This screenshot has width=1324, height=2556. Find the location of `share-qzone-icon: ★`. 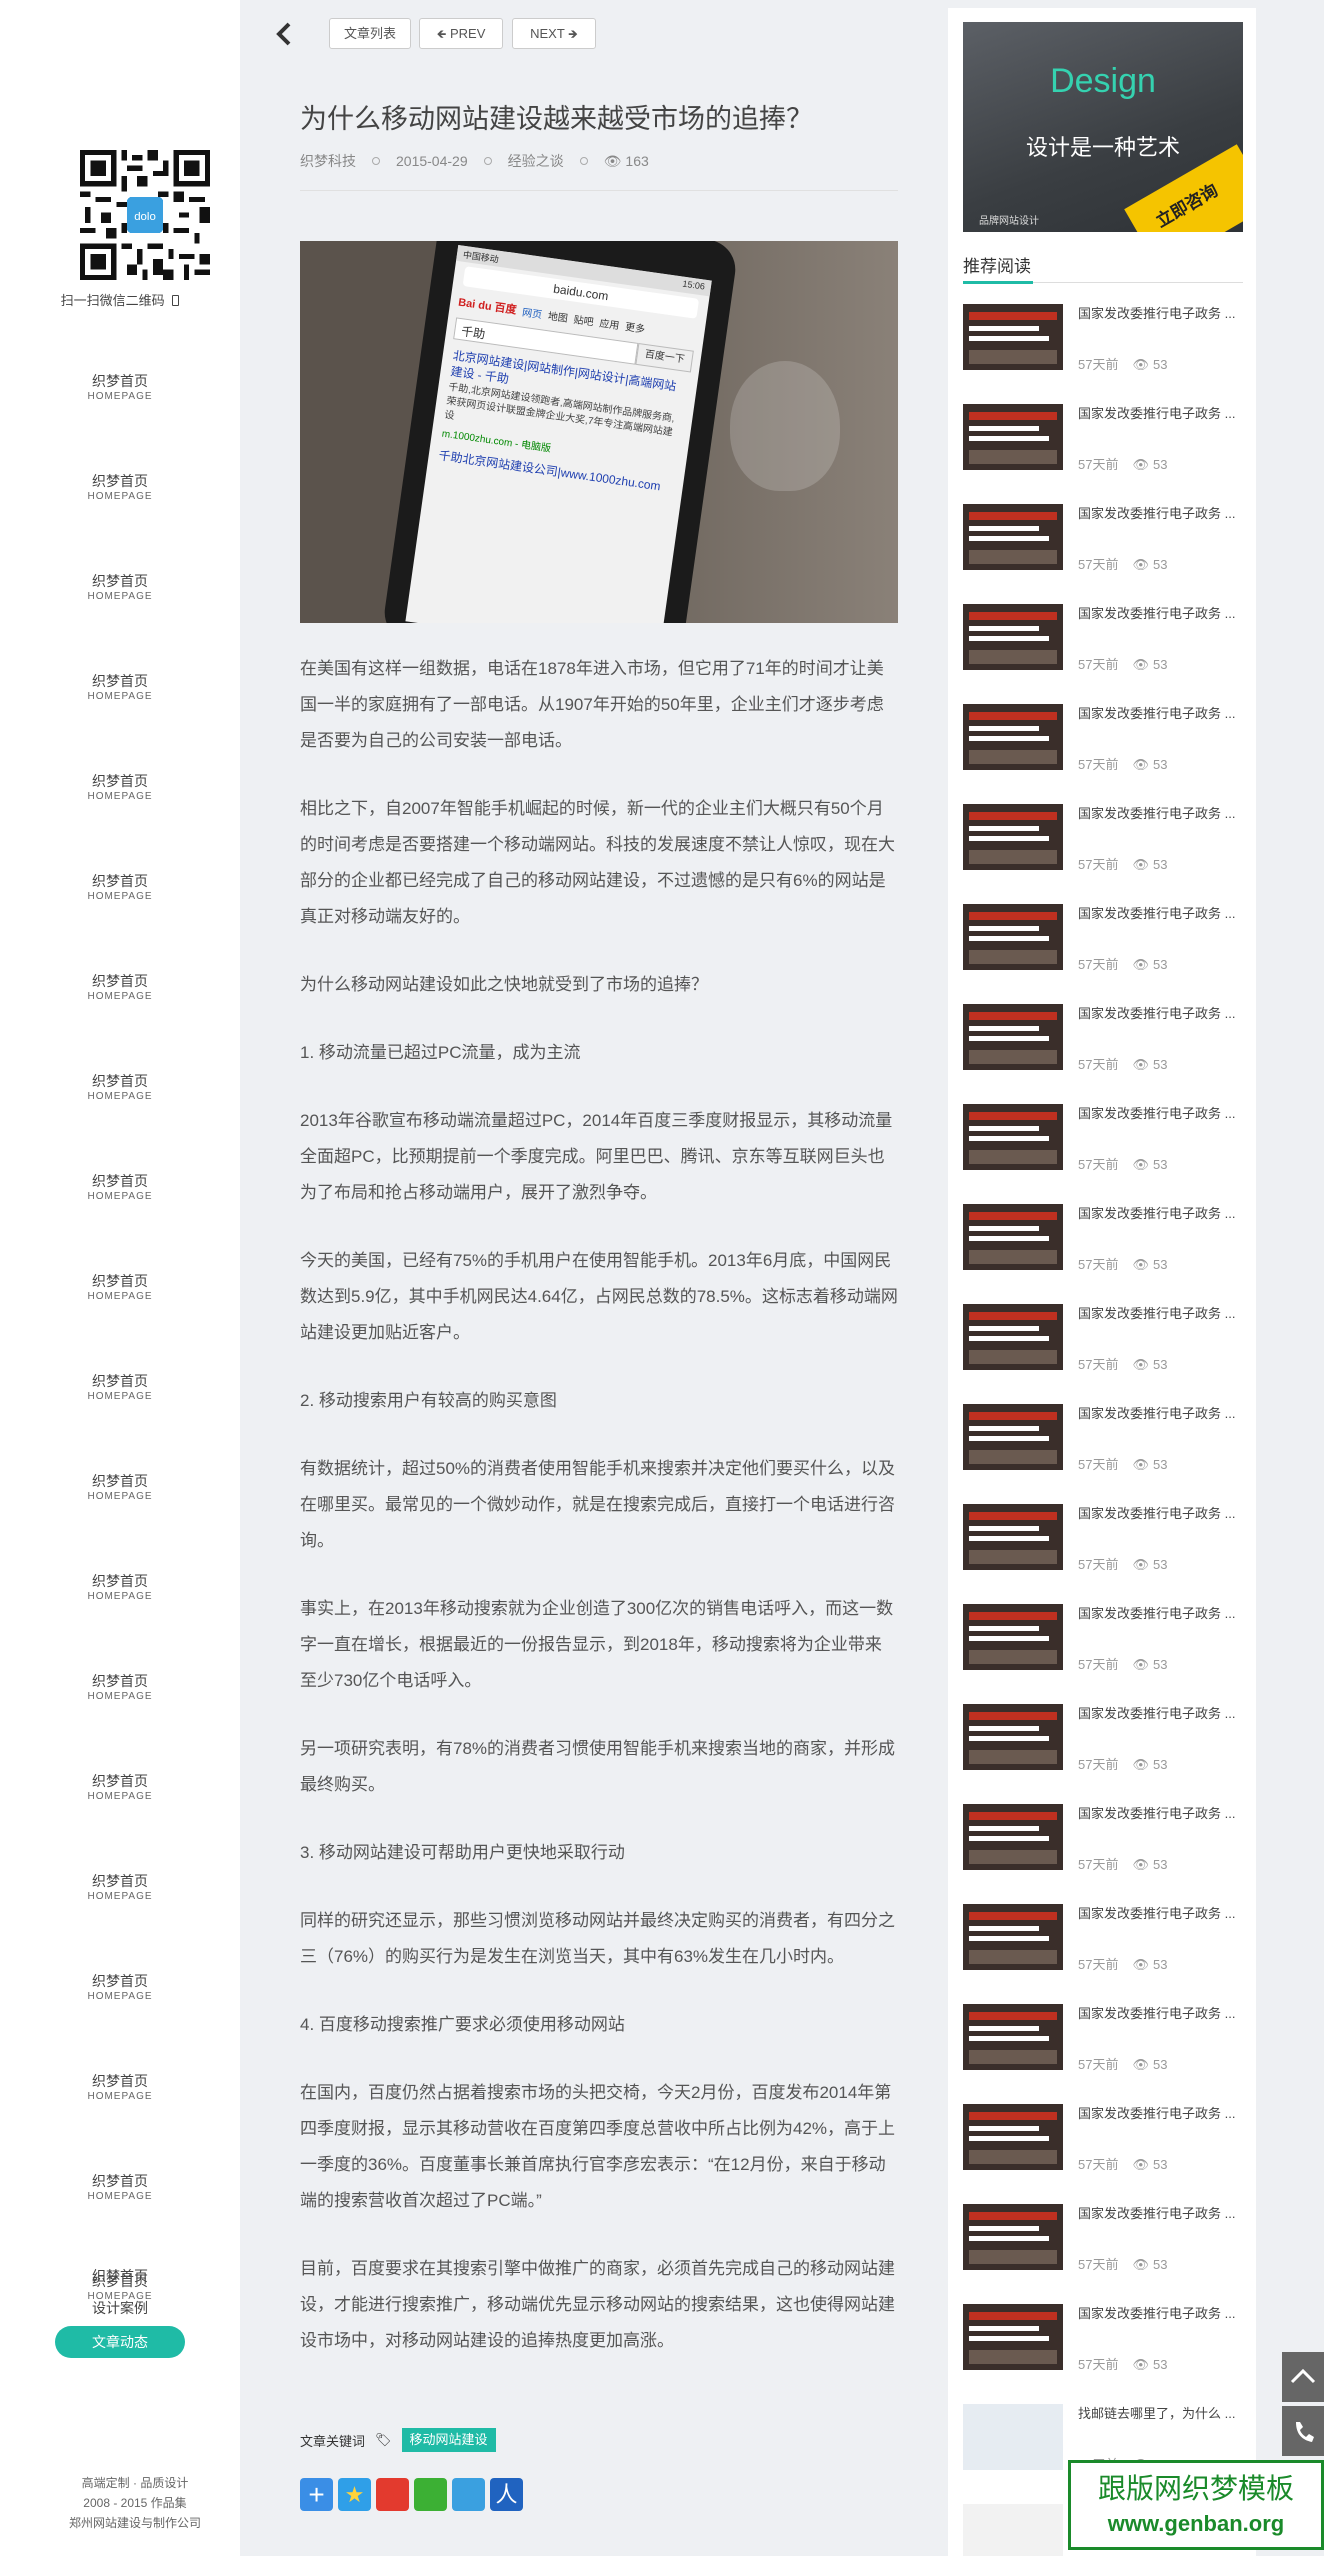

share-qzone-icon: ★ is located at coordinates (354, 2494).